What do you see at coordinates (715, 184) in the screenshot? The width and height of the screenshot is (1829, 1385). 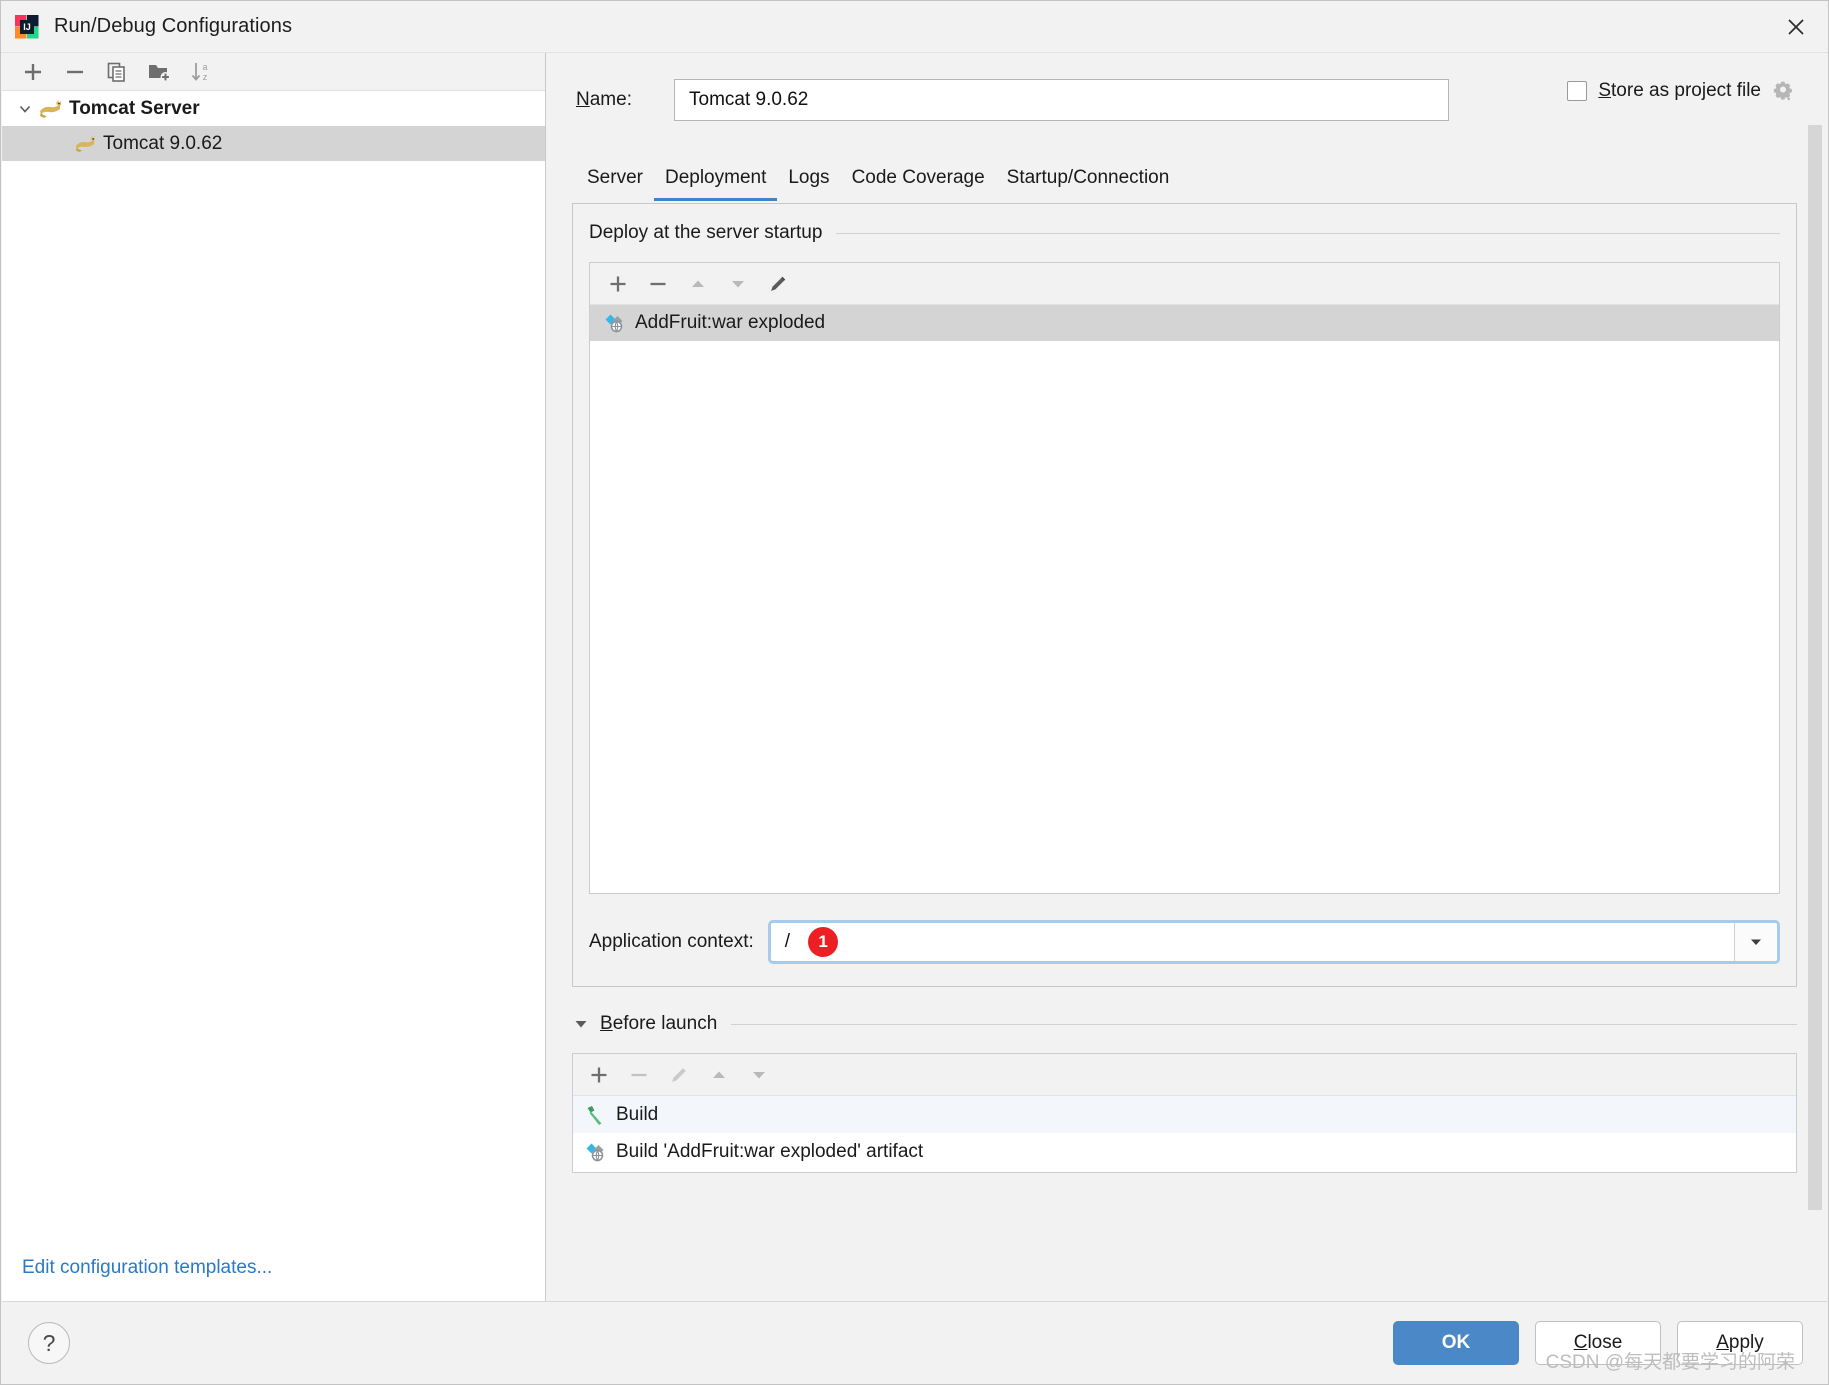 I see `tab-deployment: Deployment` at bounding box center [715, 184].